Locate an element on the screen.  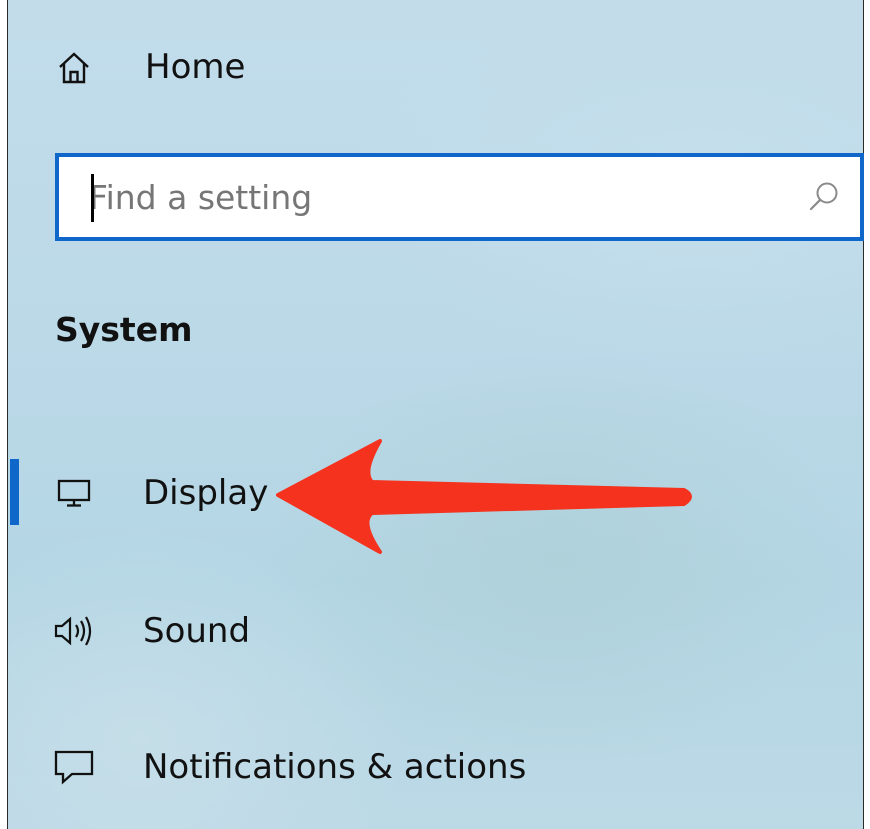
nav-item-sound: Sound is located at coordinates (428, 631).